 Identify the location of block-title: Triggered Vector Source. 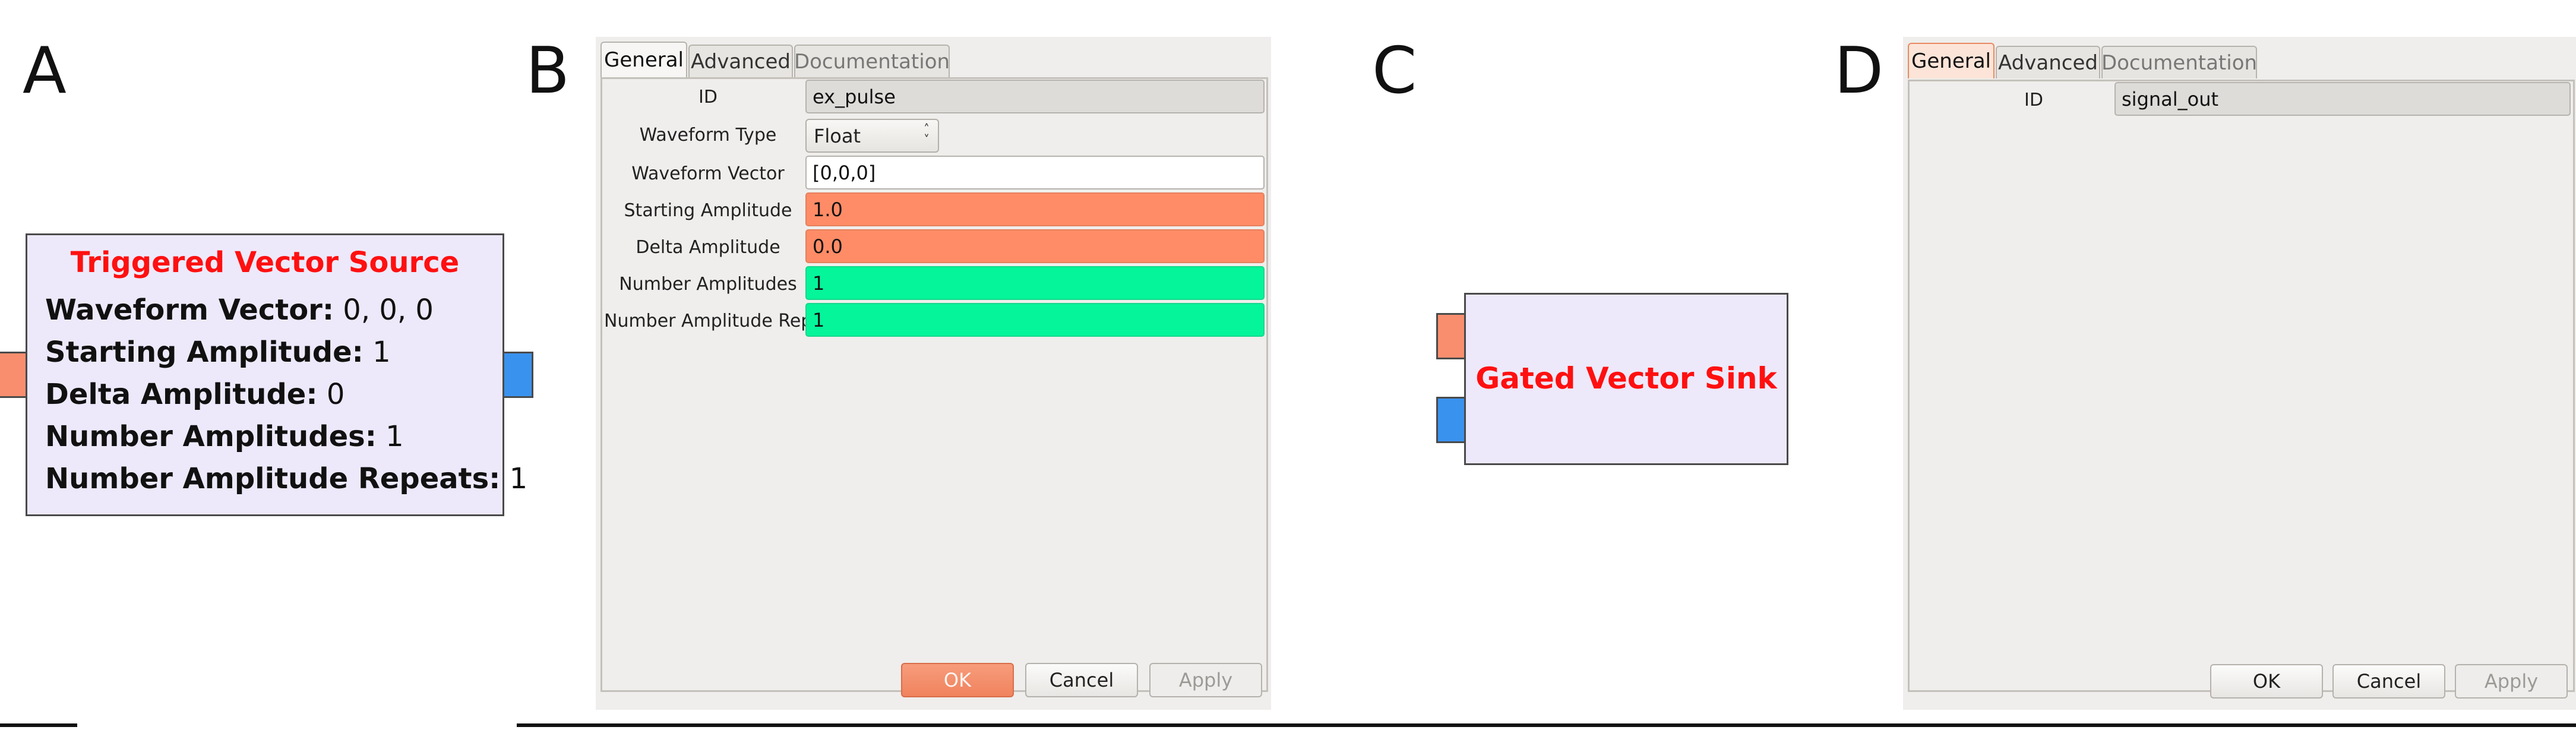
(265, 262).